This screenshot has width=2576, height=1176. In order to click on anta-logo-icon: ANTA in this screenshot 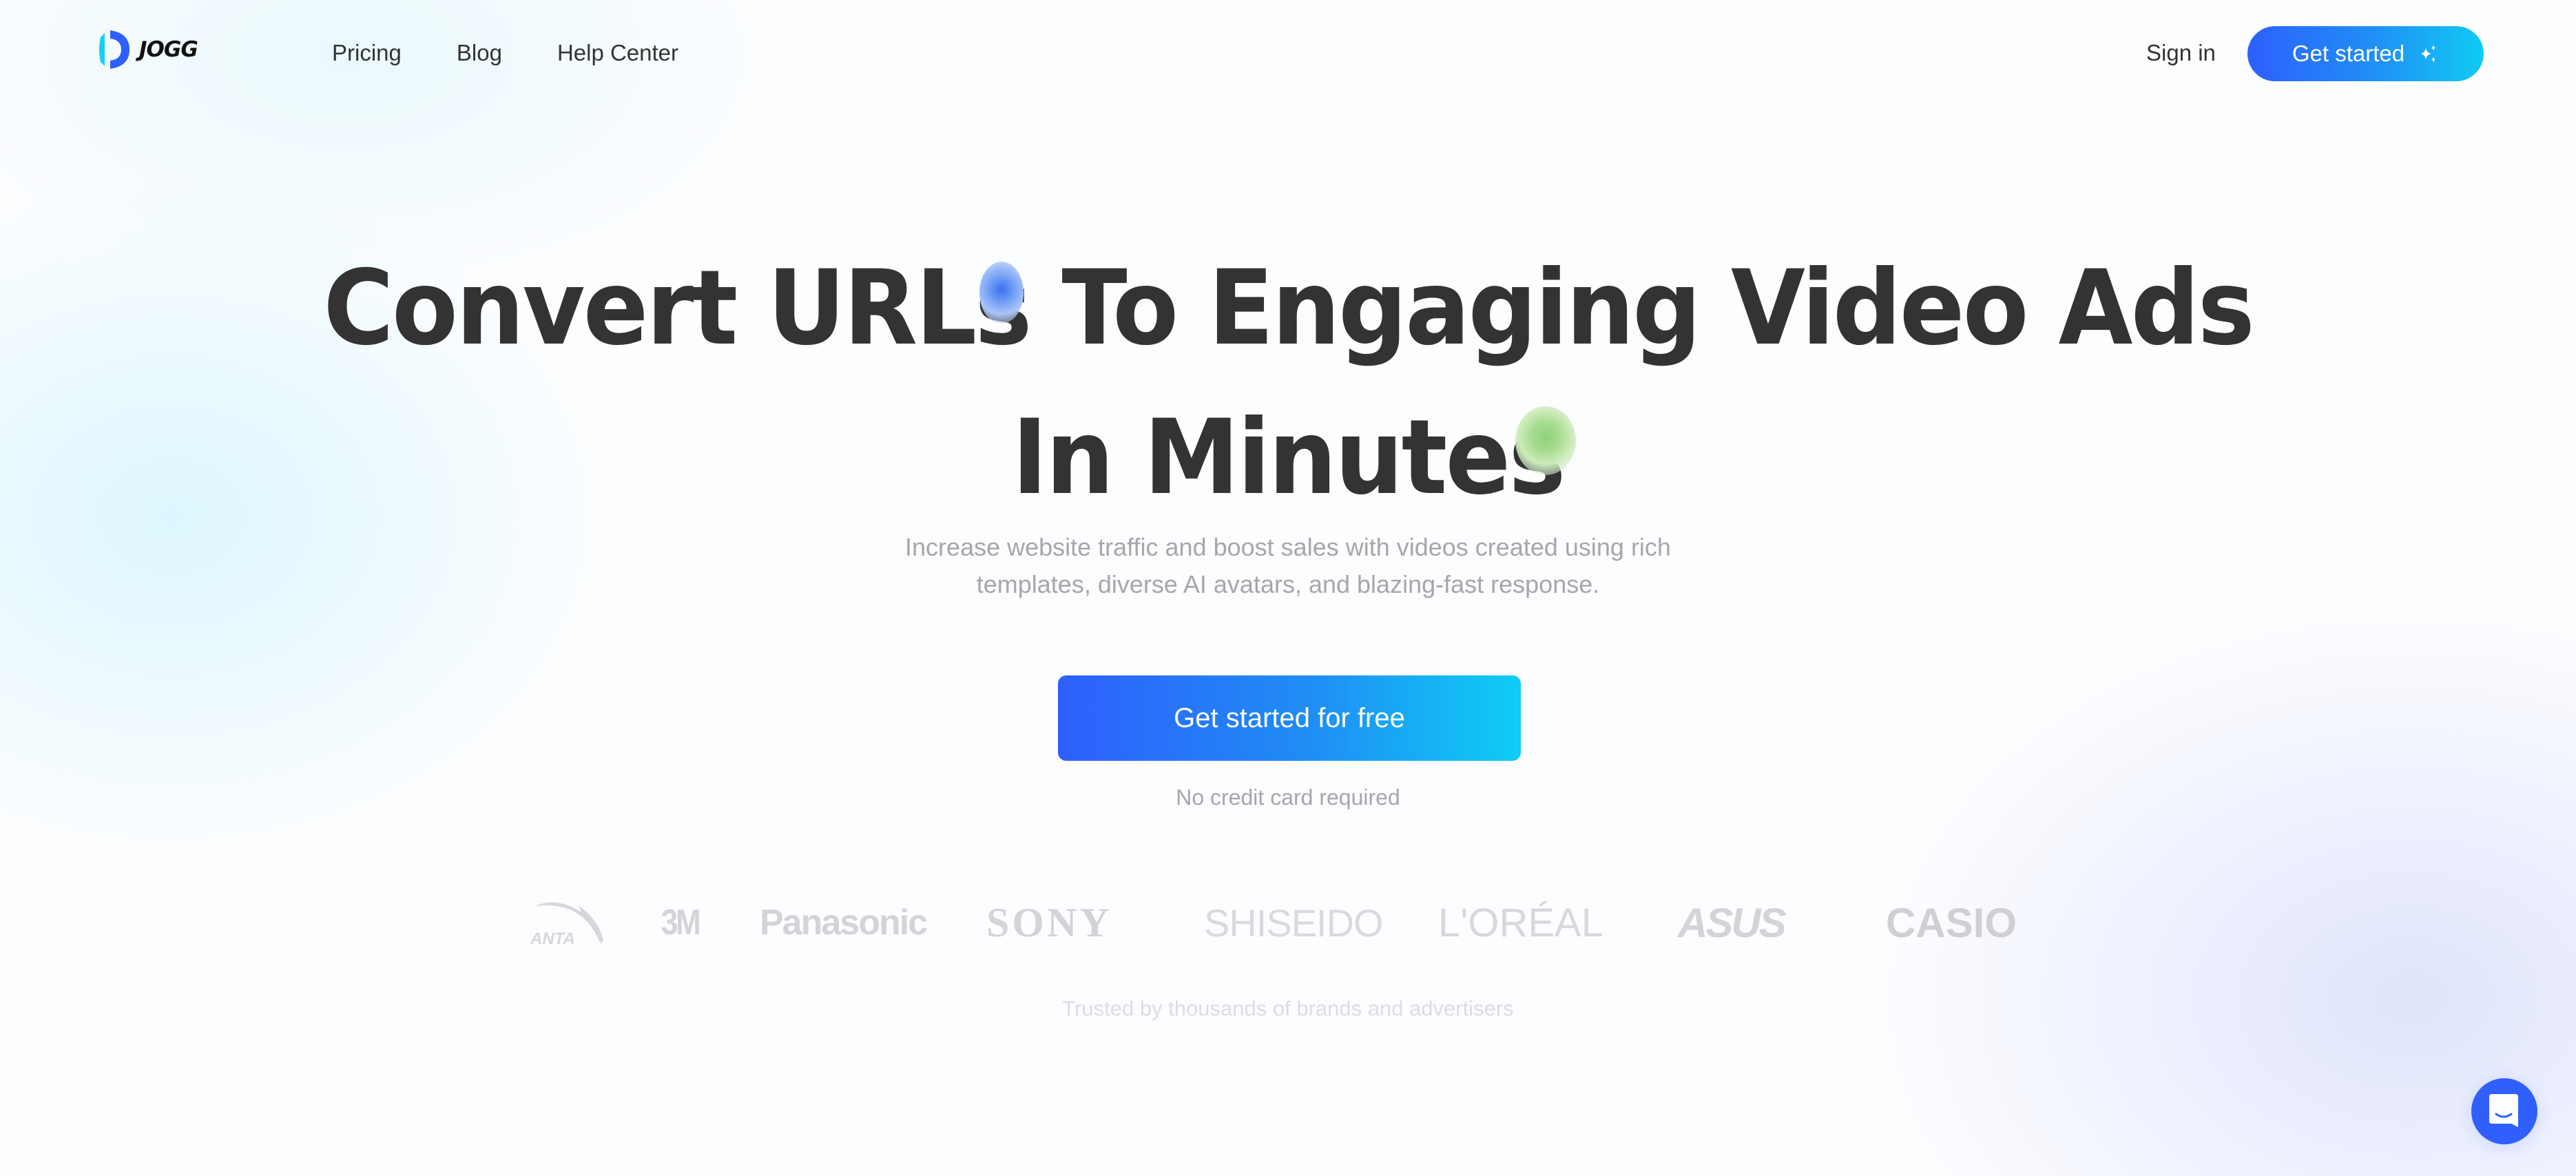, I will do `click(566, 924)`.